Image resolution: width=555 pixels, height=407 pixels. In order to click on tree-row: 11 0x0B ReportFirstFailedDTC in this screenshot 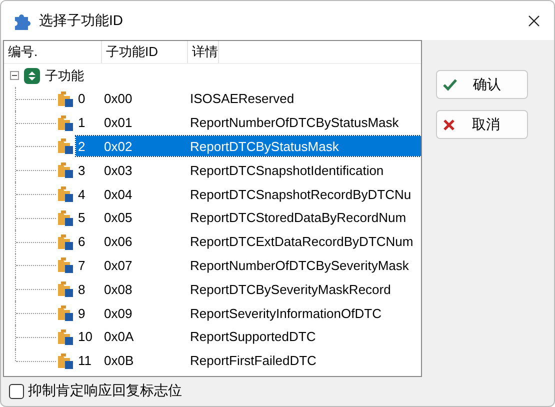, I will do `click(248, 360)`.